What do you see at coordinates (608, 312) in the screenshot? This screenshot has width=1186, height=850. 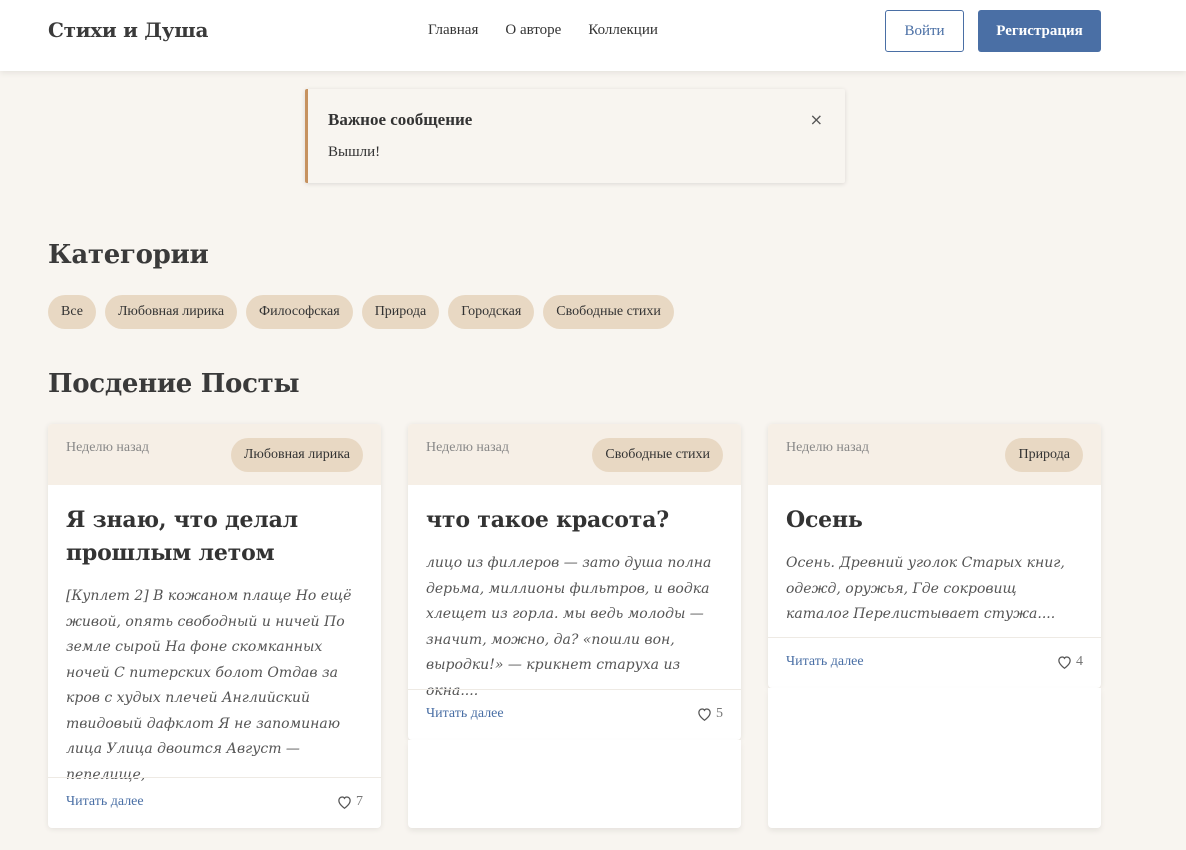 I see `category-pill-free-verse: Свободные стихи` at bounding box center [608, 312].